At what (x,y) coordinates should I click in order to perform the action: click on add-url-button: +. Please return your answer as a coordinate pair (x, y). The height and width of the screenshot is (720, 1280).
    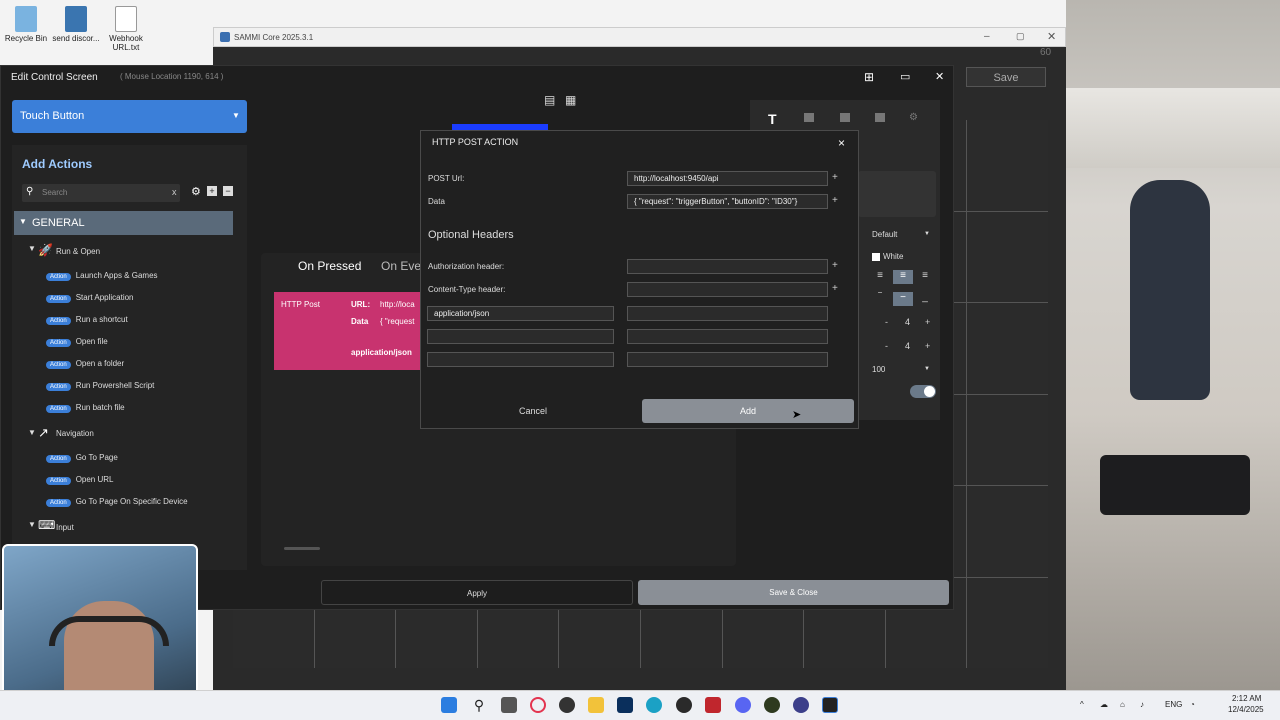
    Looking at the image, I should click on (835, 177).